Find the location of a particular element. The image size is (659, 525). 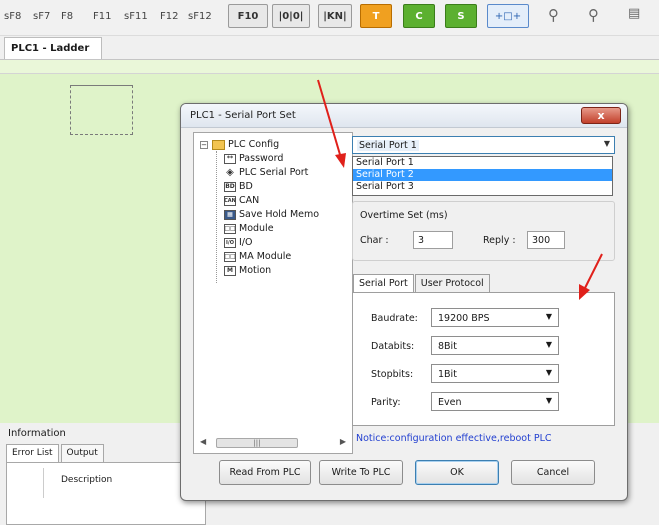

tree-guide-line is located at coordinates (216, 217).